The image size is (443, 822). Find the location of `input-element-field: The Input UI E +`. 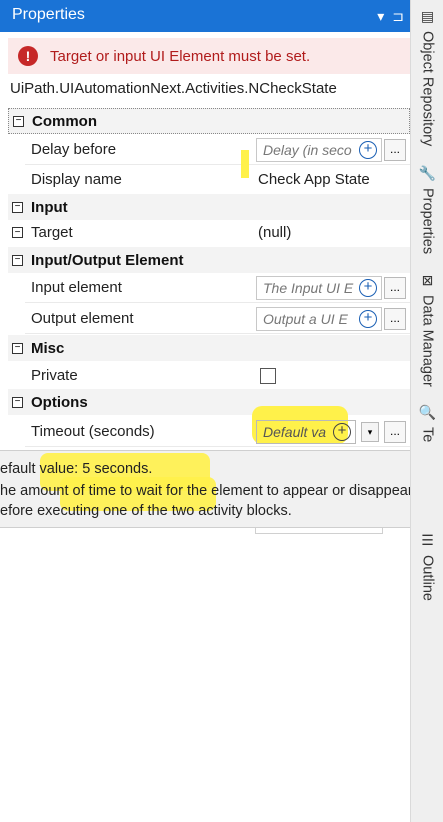

input-element-field: The Input UI E + is located at coordinates (319, 288).